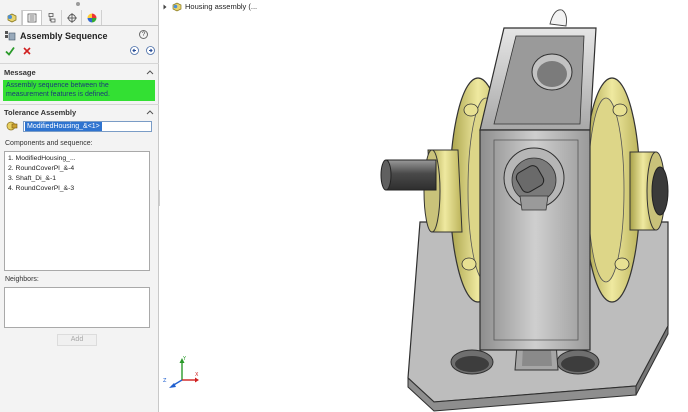 This screenshot has height=412, width=688. I want to click on cancel-x-icon, so click(27, 51).